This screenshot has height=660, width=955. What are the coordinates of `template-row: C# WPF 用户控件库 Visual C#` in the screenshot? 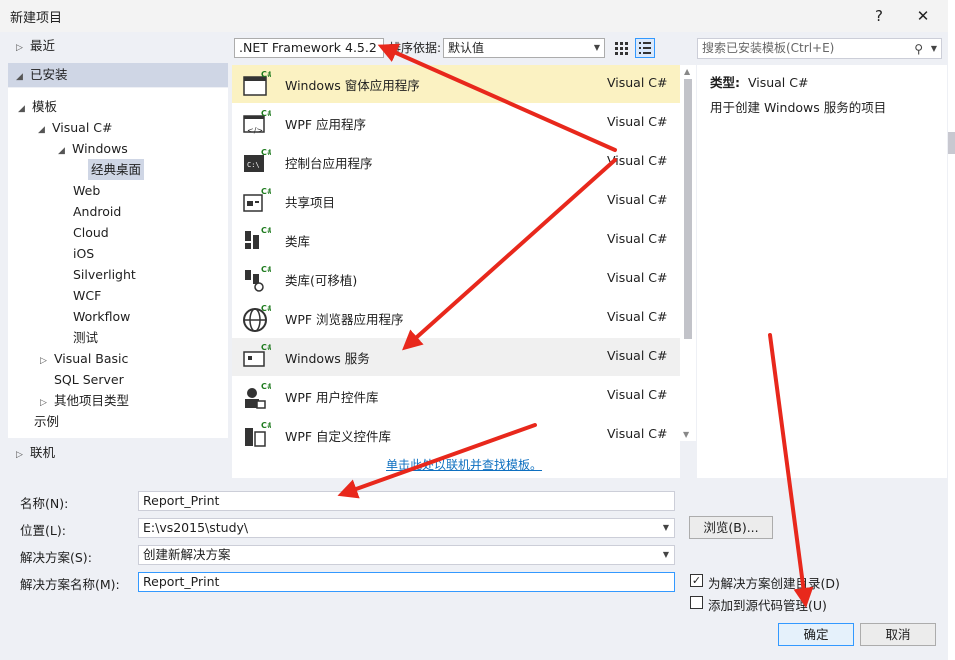 It's located at (456, 396).